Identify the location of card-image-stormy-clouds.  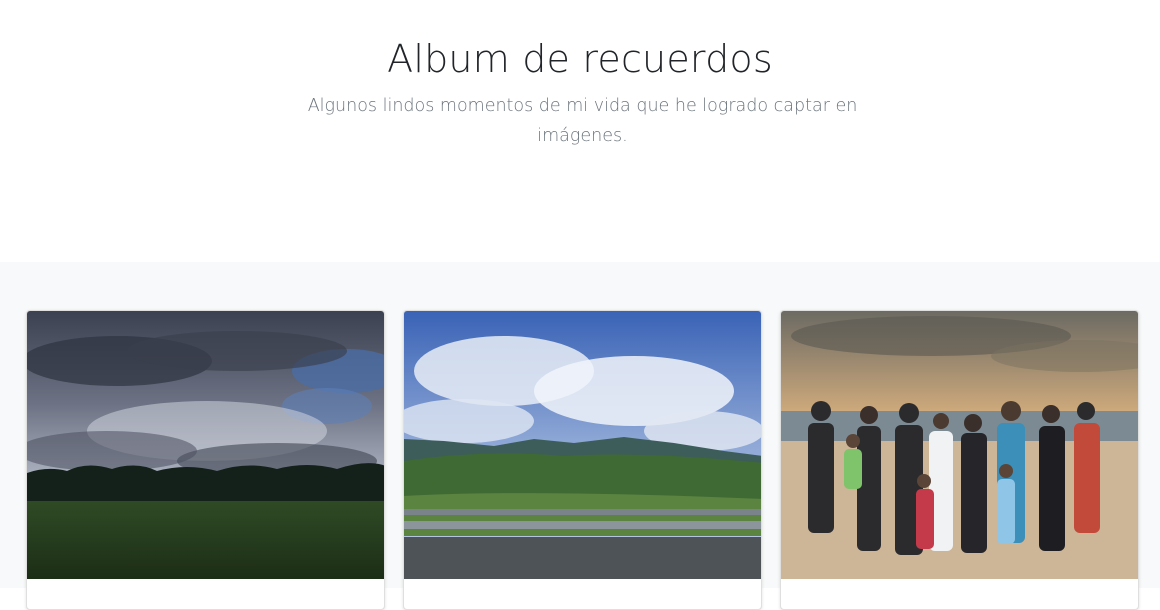
(205, 445).